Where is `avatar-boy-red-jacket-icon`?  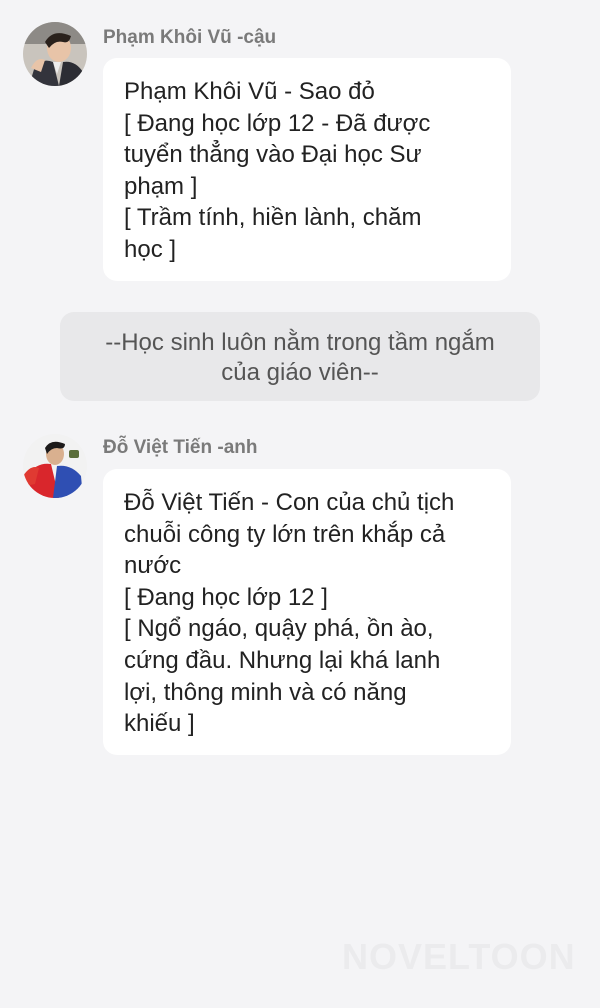 avatar-boy-red-jacket-icon is located at coordinates (55, 466).